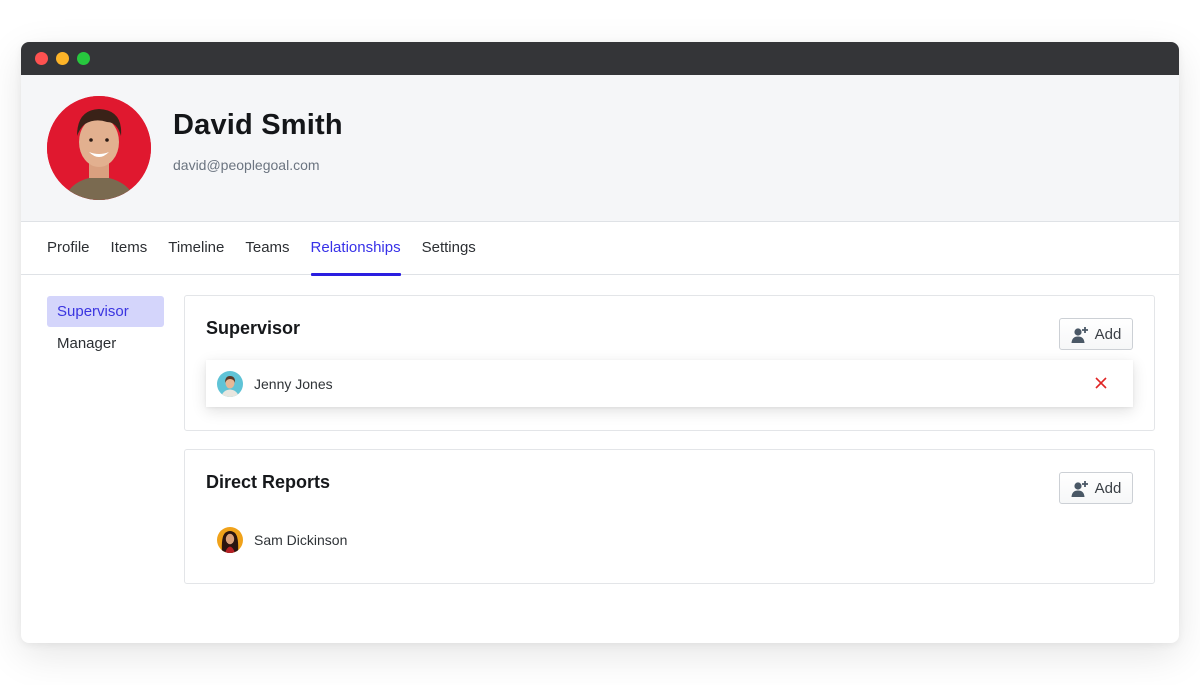 Image resolution: width=1200 pixels, height=685 pixels. What do you see at coordinates (196, 248) in the screenshot?
I see `tab-timeline: Timeline` at bounding box center [196, 248].